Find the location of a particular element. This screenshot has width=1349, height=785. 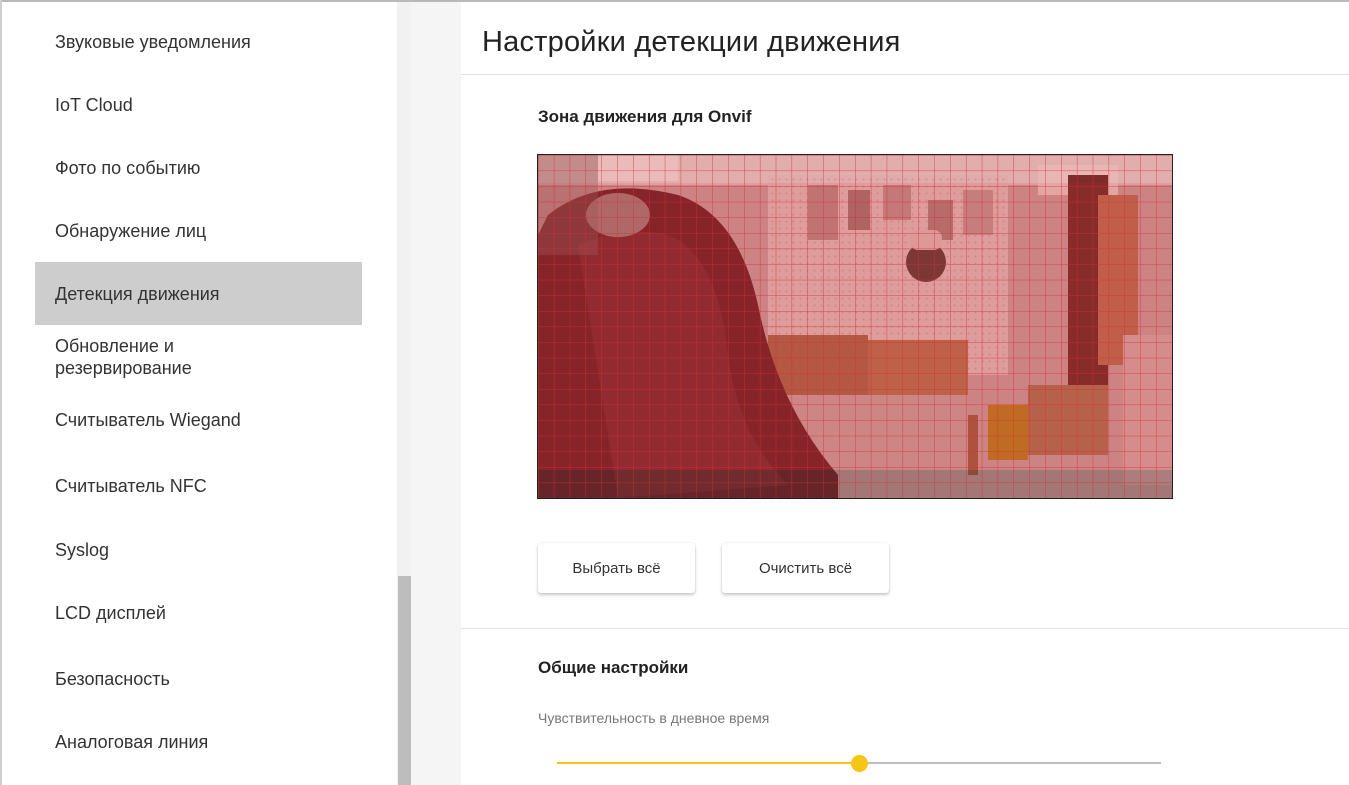

sidebar-item-face-detection: Обнаружение лиц is located at coordinates (198, 230).